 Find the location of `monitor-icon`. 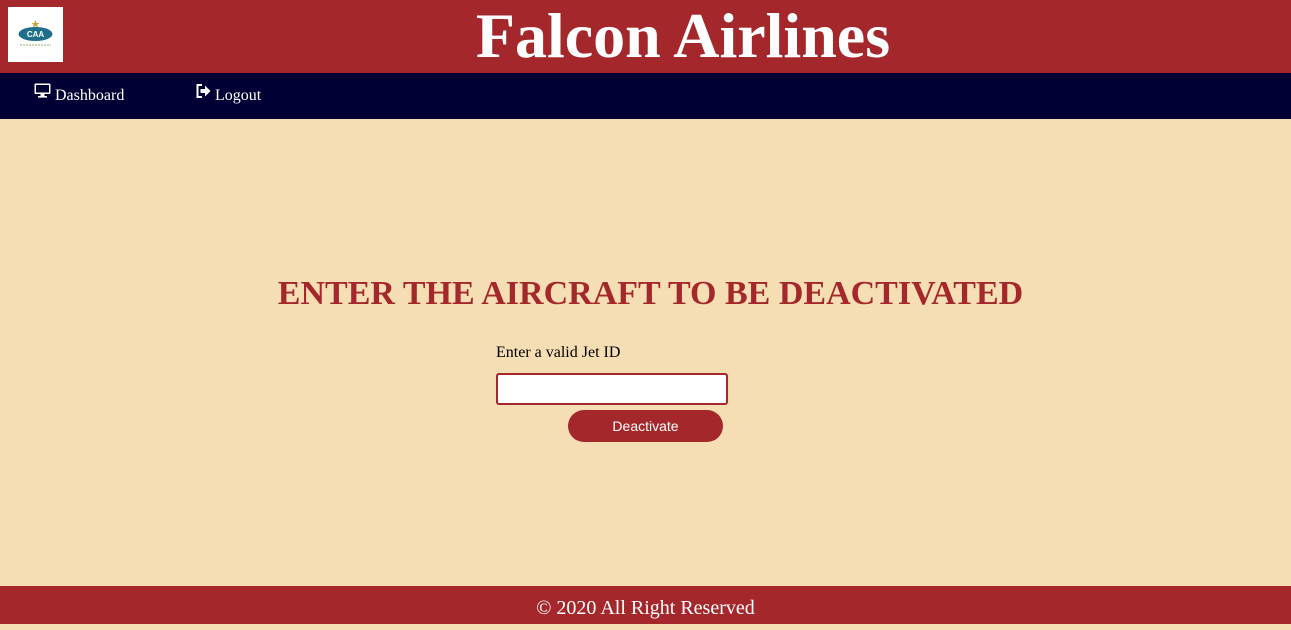

monitor-icon is located at coordinates (42, 94).